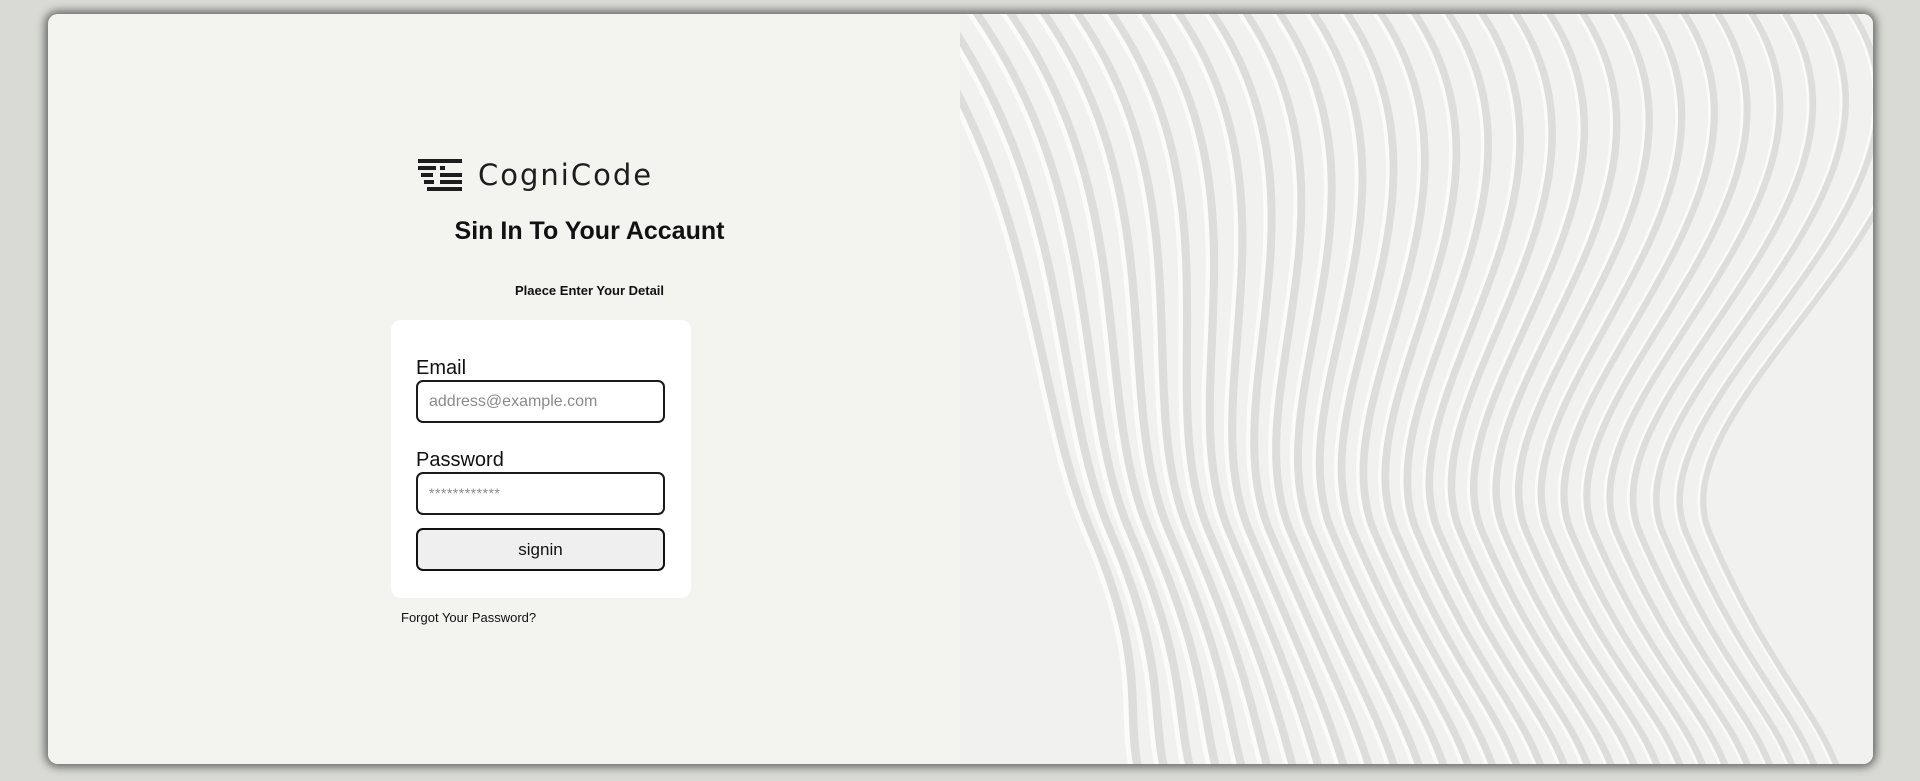  I want to click on forgot-password-link: Forgot Your Password?, so click(468, 617).